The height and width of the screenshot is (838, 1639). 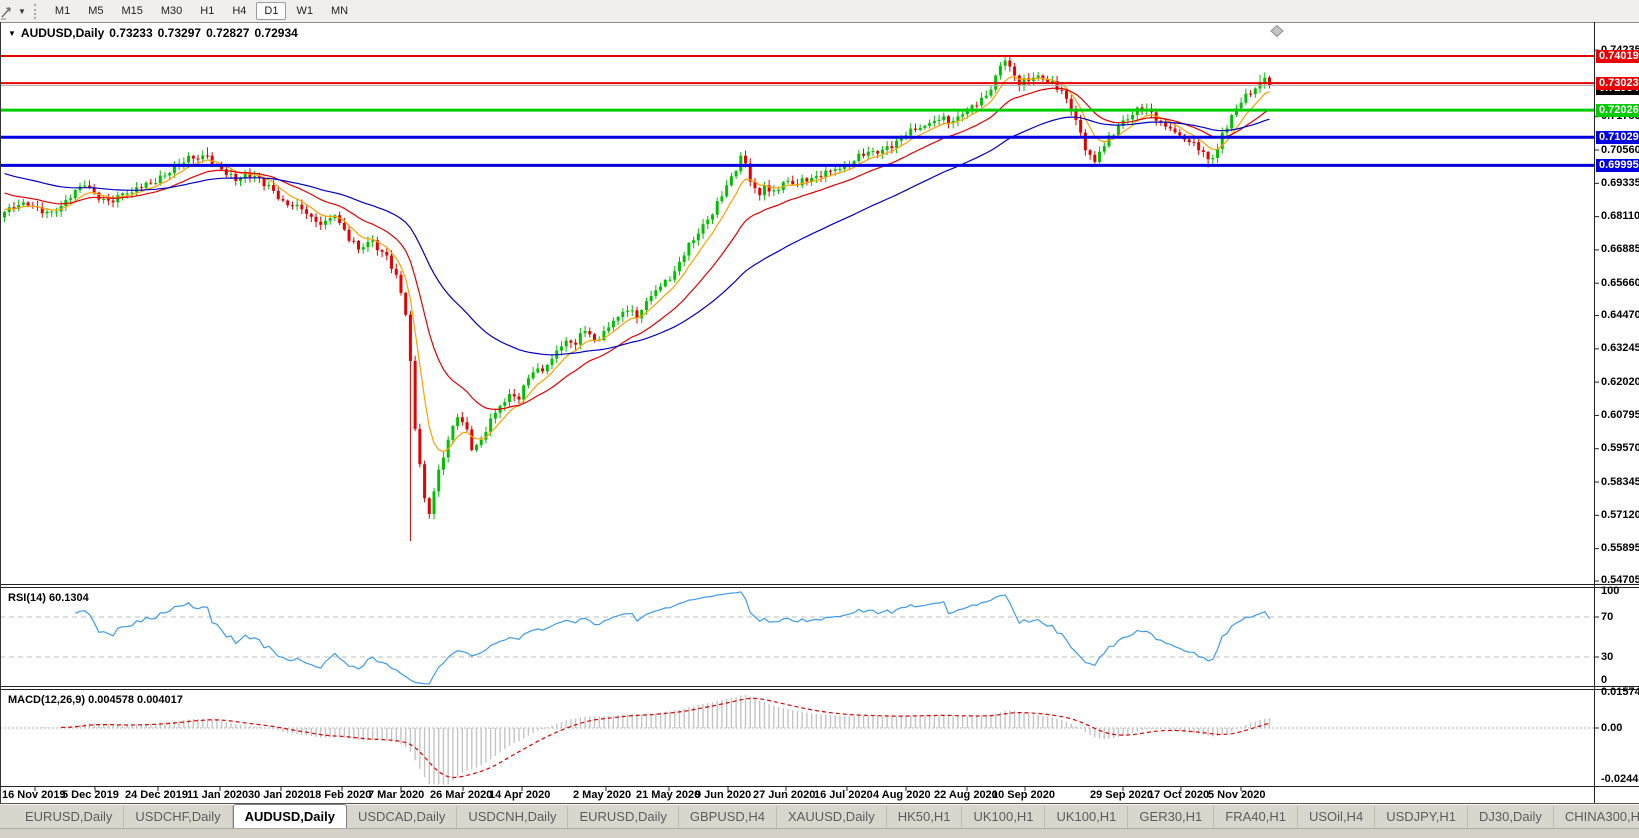 I want to click on ohlc-high: 0.73297, so click(x=179, y=33).